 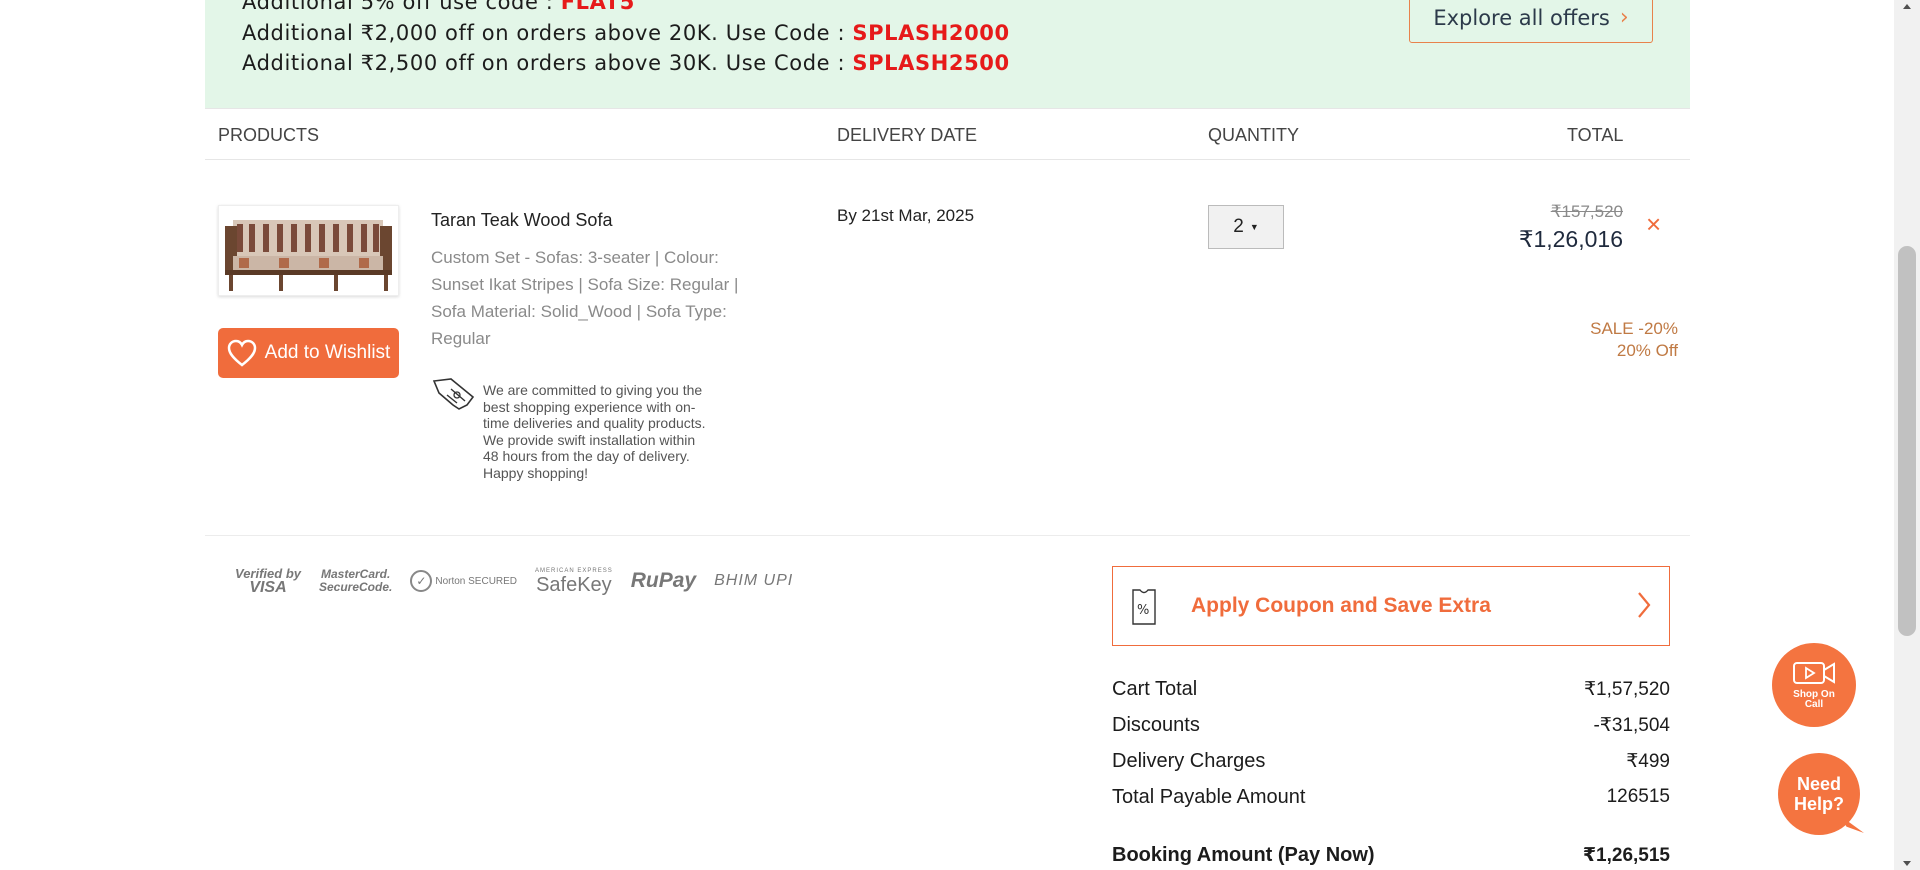 I want to click on header-total: TOTAL, so click(x=1595, y=135).